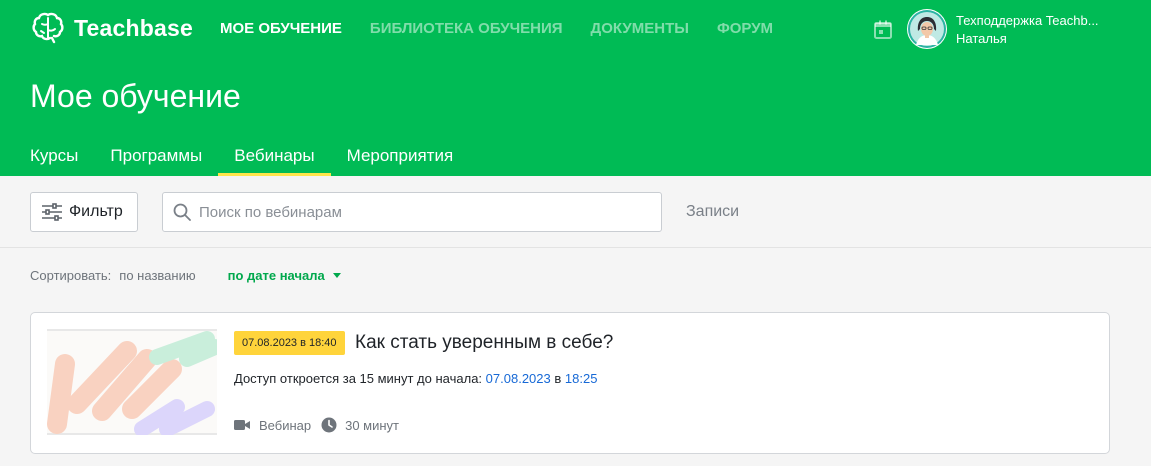  What do you see at coordinates (52, 212) in the screenshot?
I see `filter-sliders-icon` at bounding box center [52, 212].